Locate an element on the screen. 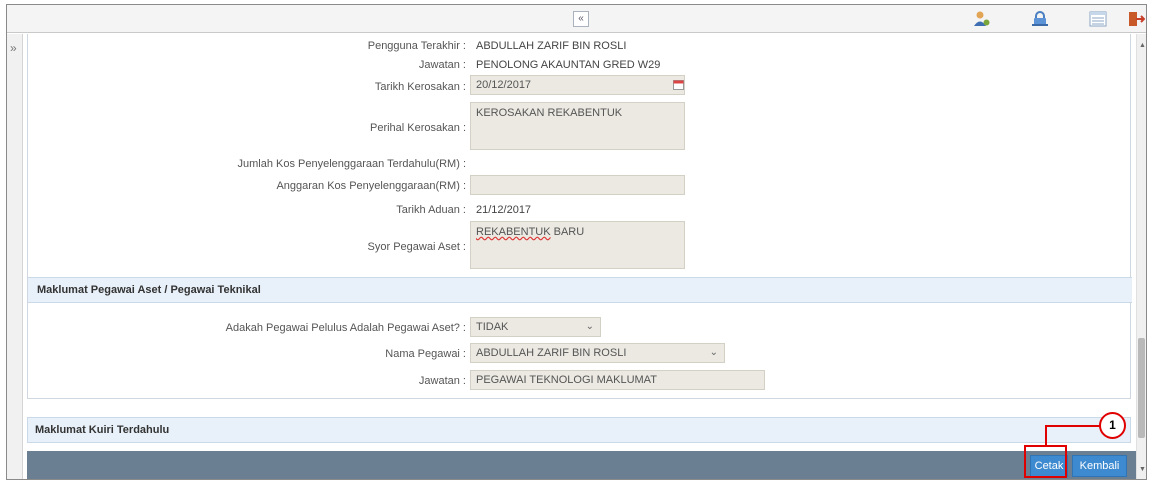 The height and width of the screenshot is (483, 1153). callout-connector is located at coordinates (1073, 435).